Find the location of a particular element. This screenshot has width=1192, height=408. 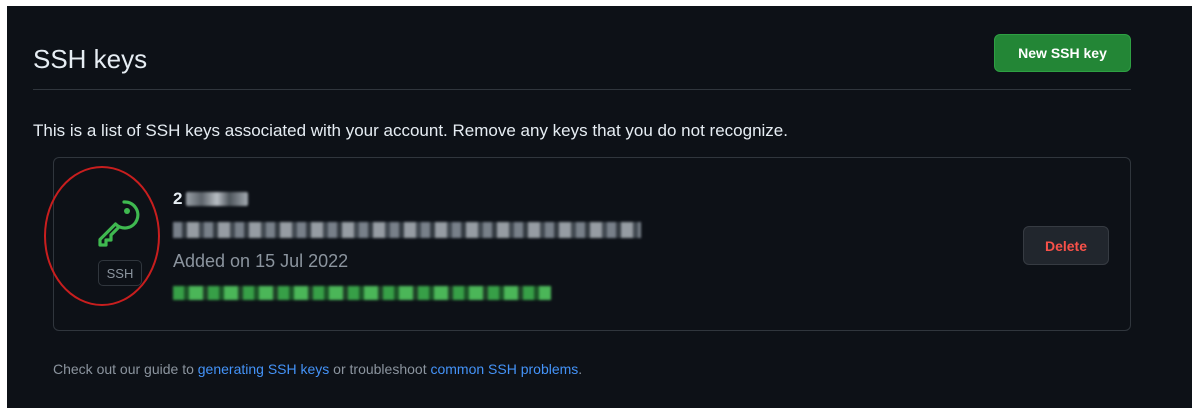

new-ssh-key-button: New SSH key is located at coordinates (1062, 53).